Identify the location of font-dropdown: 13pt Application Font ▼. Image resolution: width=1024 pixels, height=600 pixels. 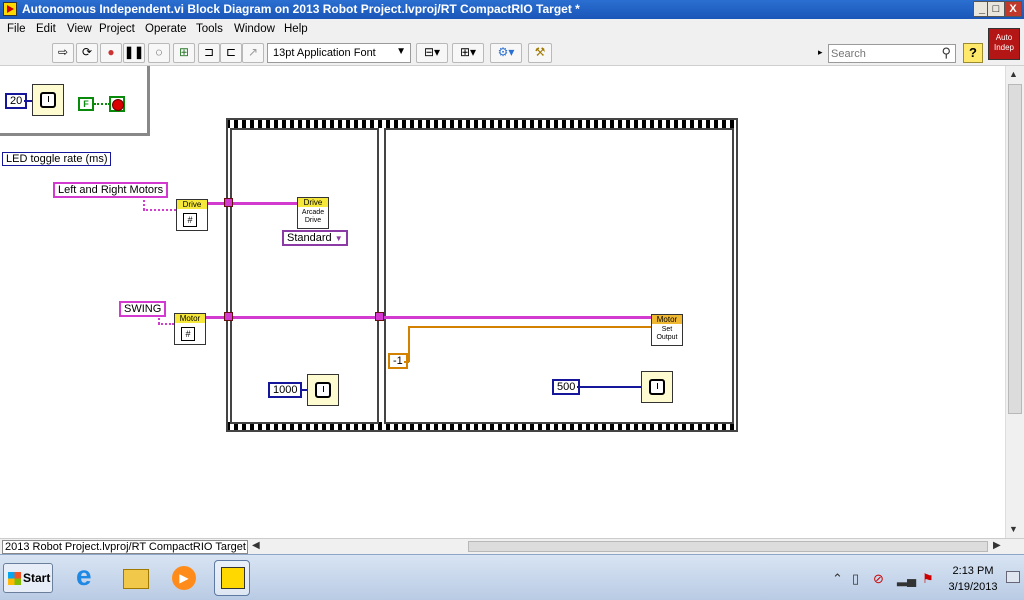
(339, 53).